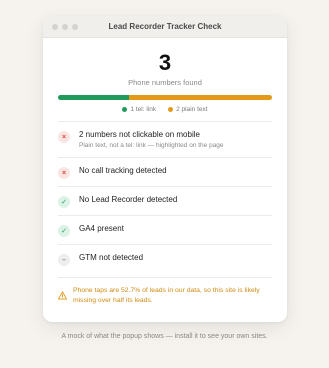  I want to click on check-text: GA4 present, so click(101, 228).